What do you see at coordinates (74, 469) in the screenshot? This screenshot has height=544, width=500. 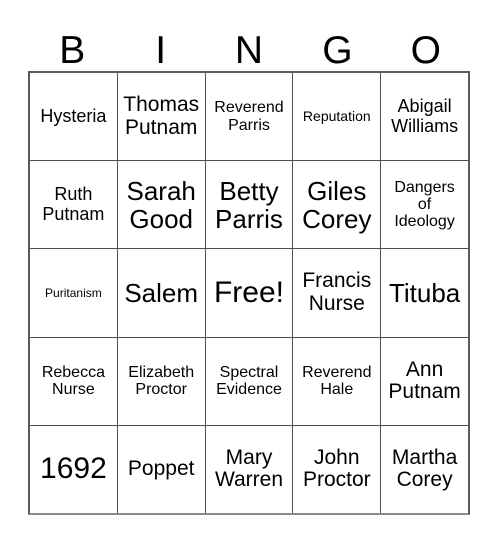 I see `bingo-cell: 1692` at bounding box center [74, 469].